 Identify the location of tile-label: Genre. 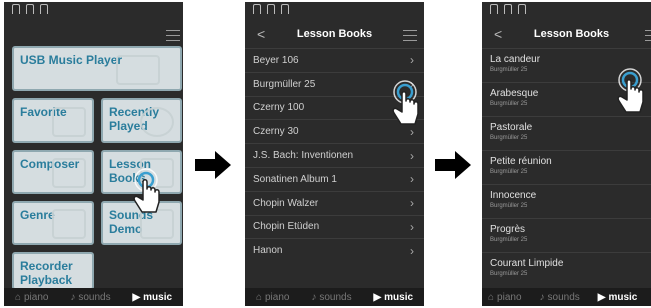
(37, 215).